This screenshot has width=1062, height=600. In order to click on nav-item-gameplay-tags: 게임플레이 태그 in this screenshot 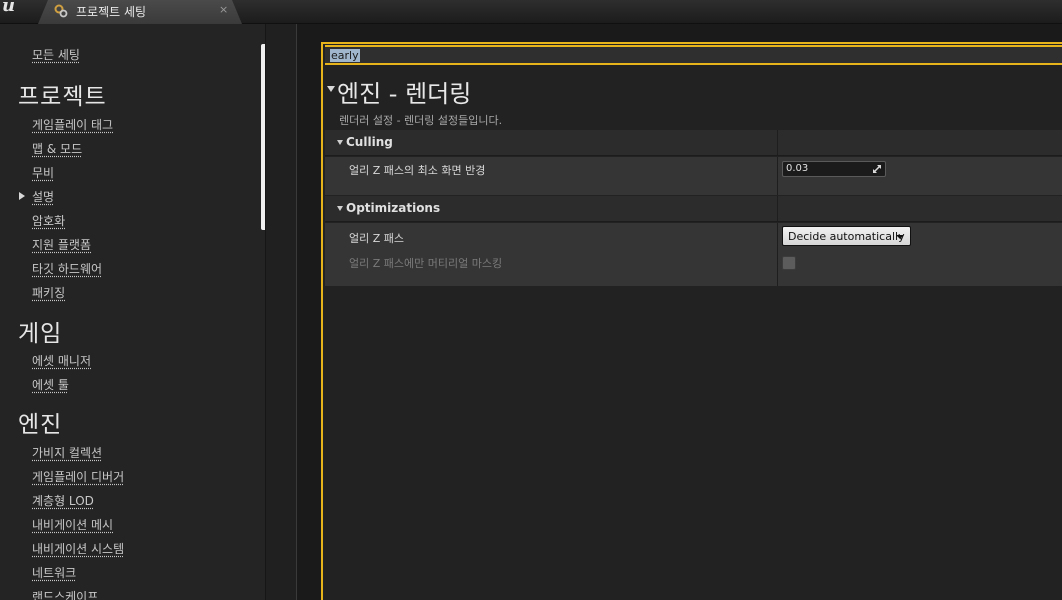, I will do `click(72, 124)`.